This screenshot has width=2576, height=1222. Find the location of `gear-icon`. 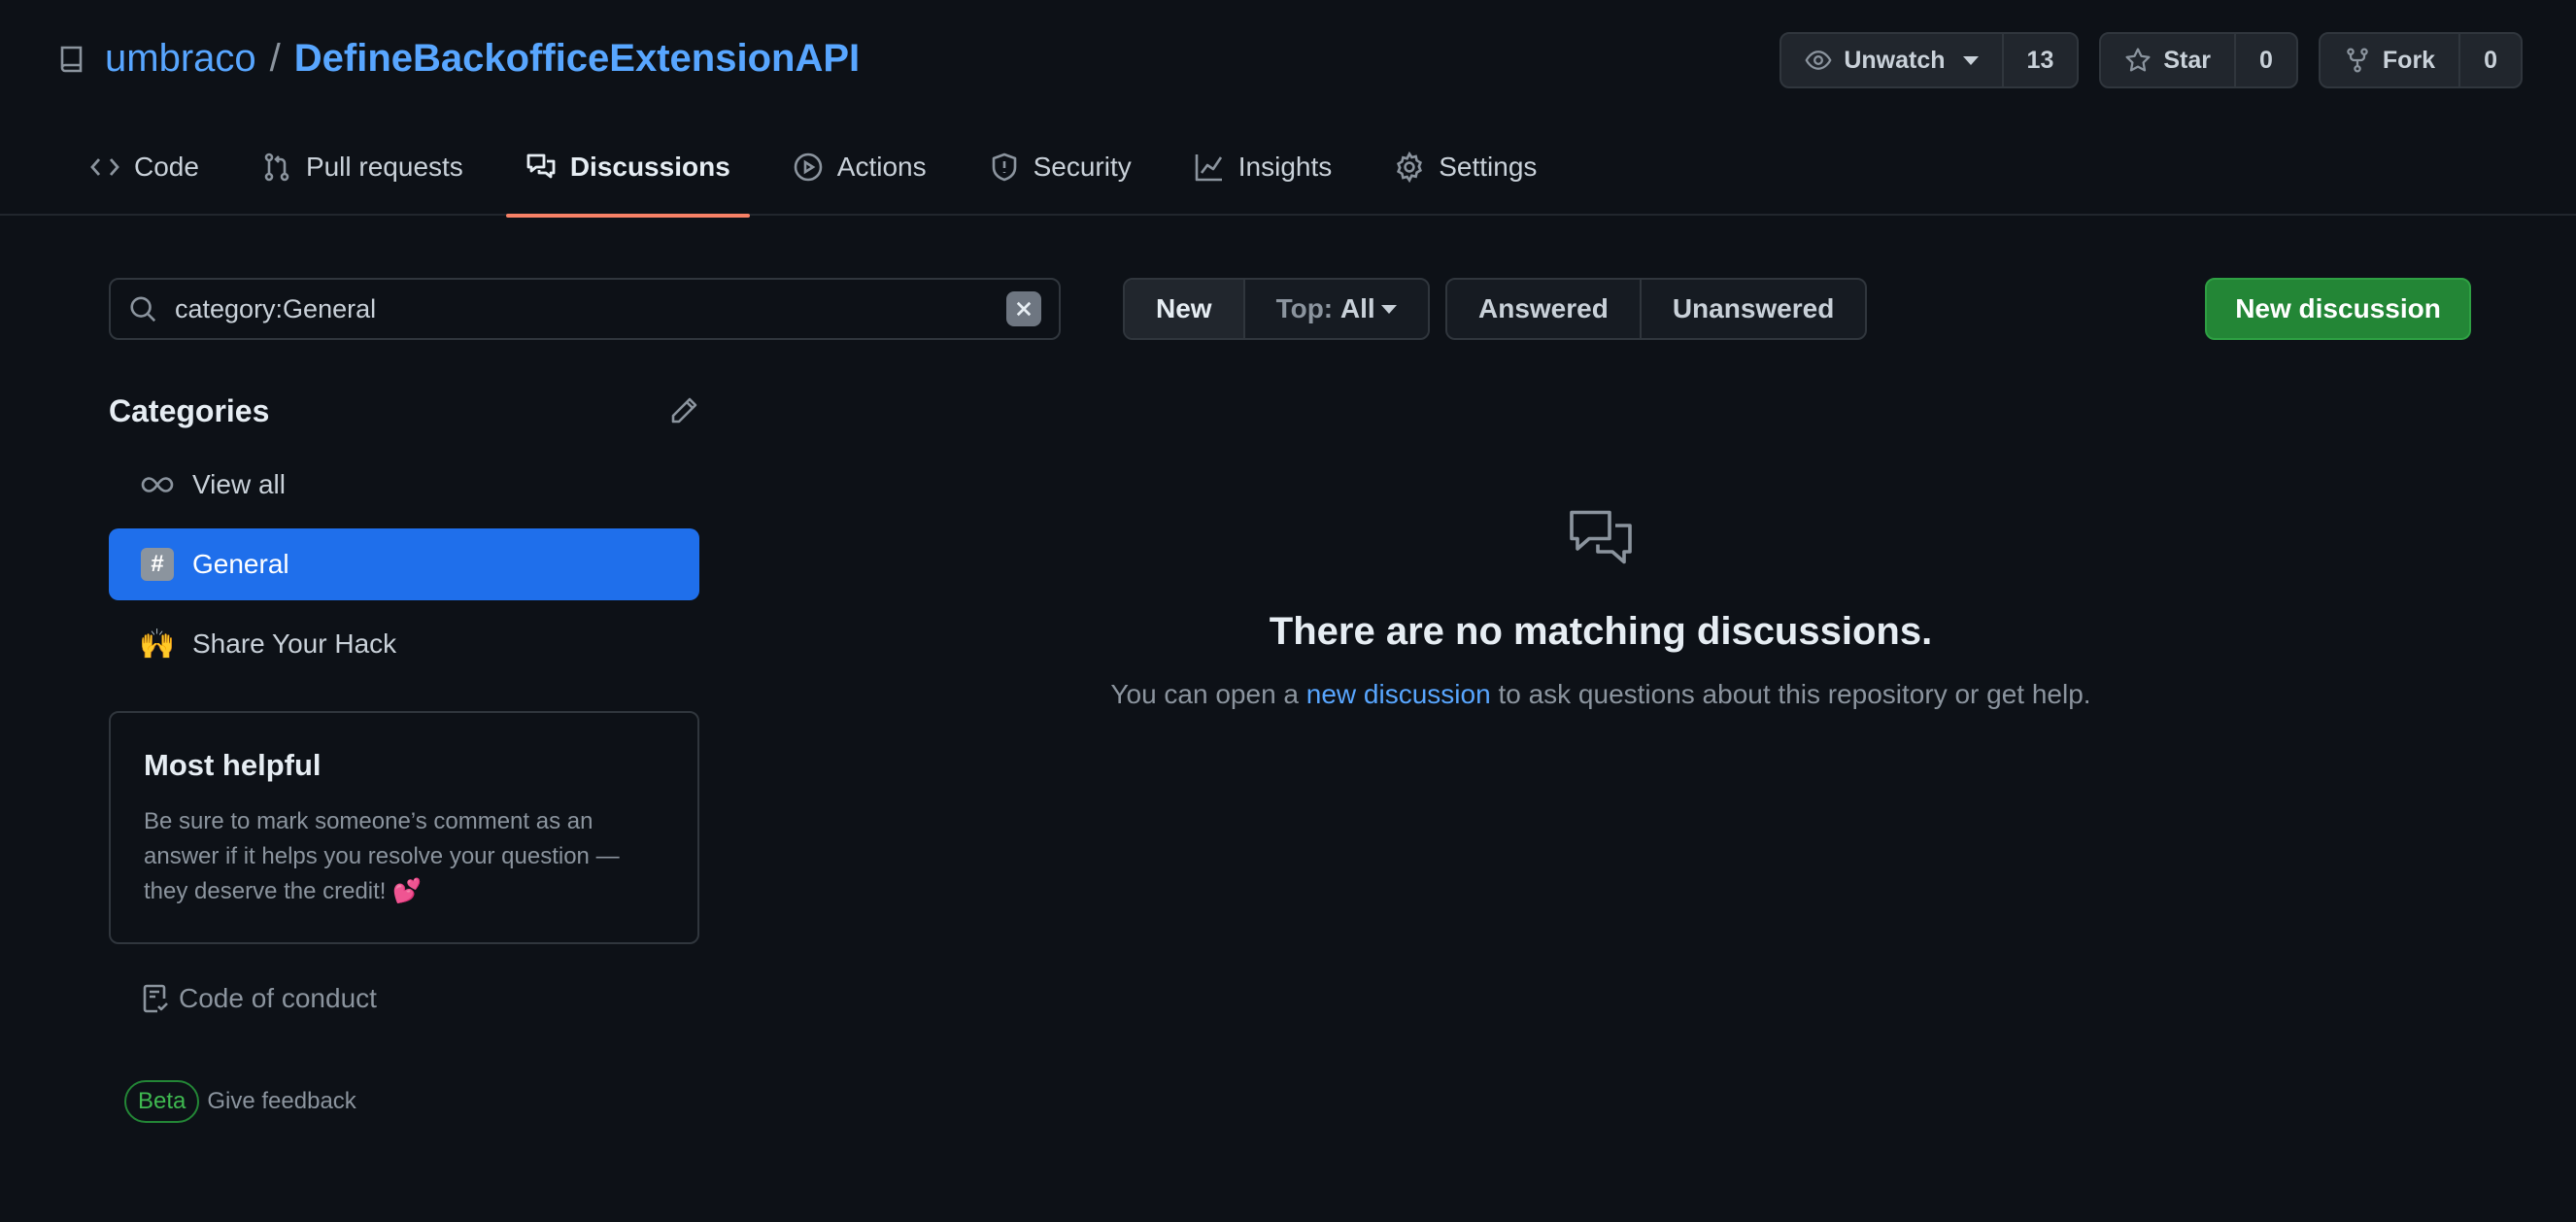

gear-icon is located at coordinates (1410, 168).